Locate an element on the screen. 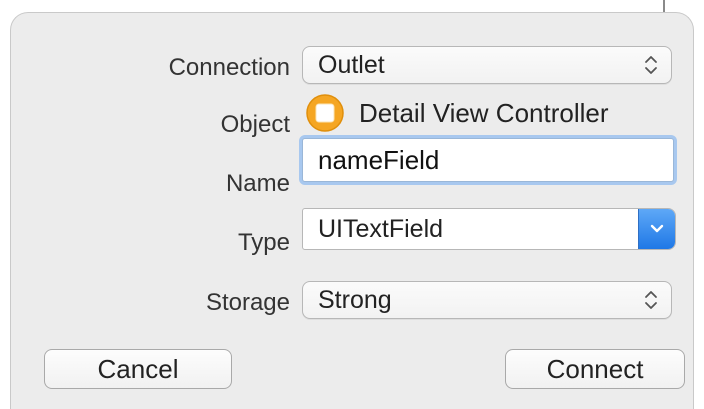  name-label: Name is located at coordinates (257, 183).